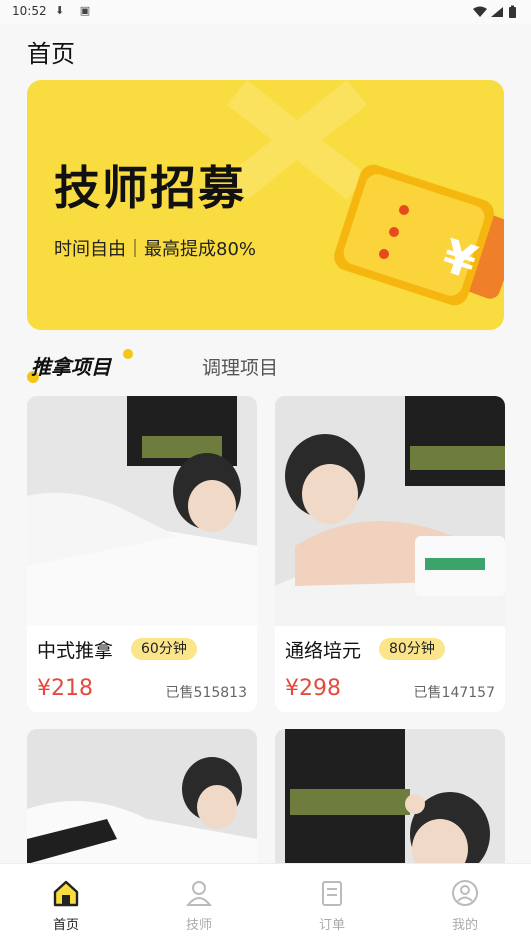 This screenshot has width=531, height=944. Describe the element at coordinates (75, 651) in the screenshot. I see `service-name: 中式推拿` at that location.